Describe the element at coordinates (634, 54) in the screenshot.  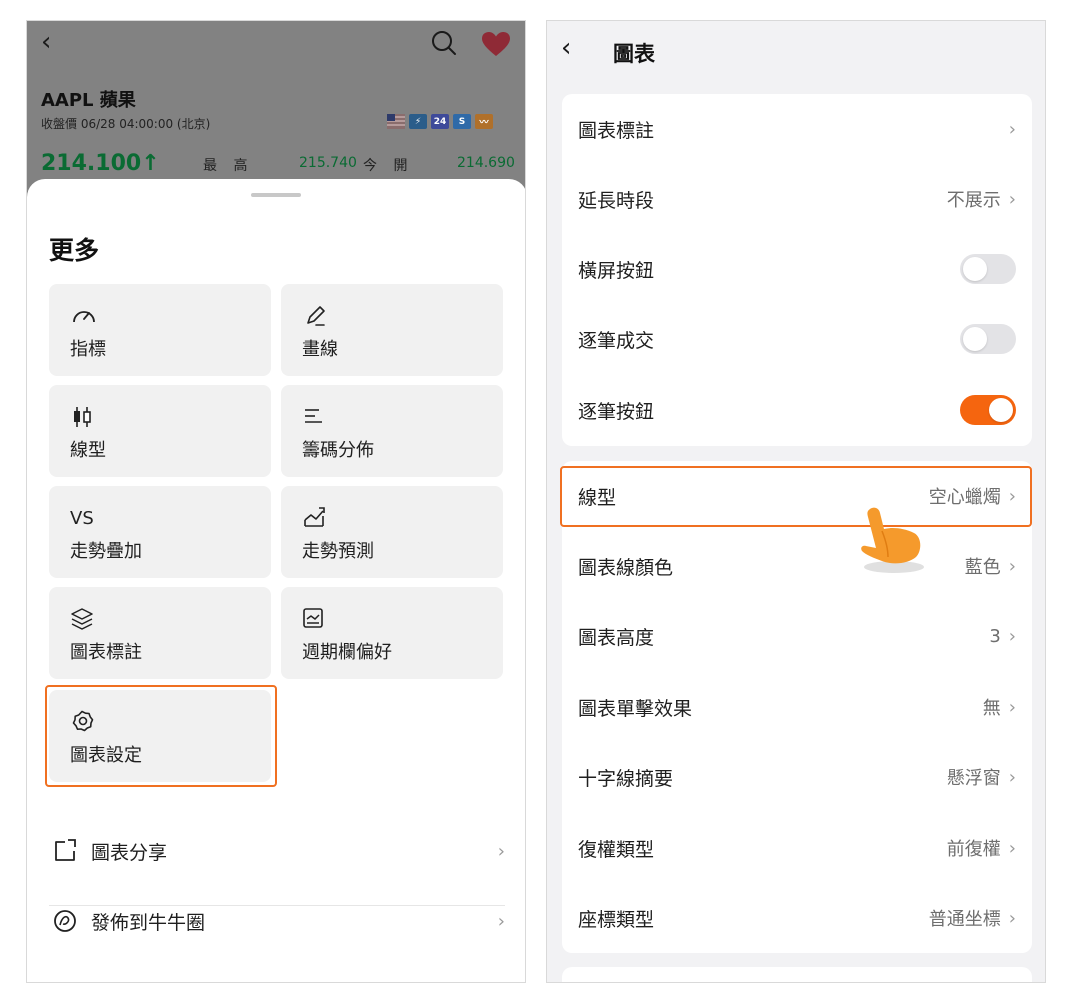
I see `page-title: 圖表` at that location.